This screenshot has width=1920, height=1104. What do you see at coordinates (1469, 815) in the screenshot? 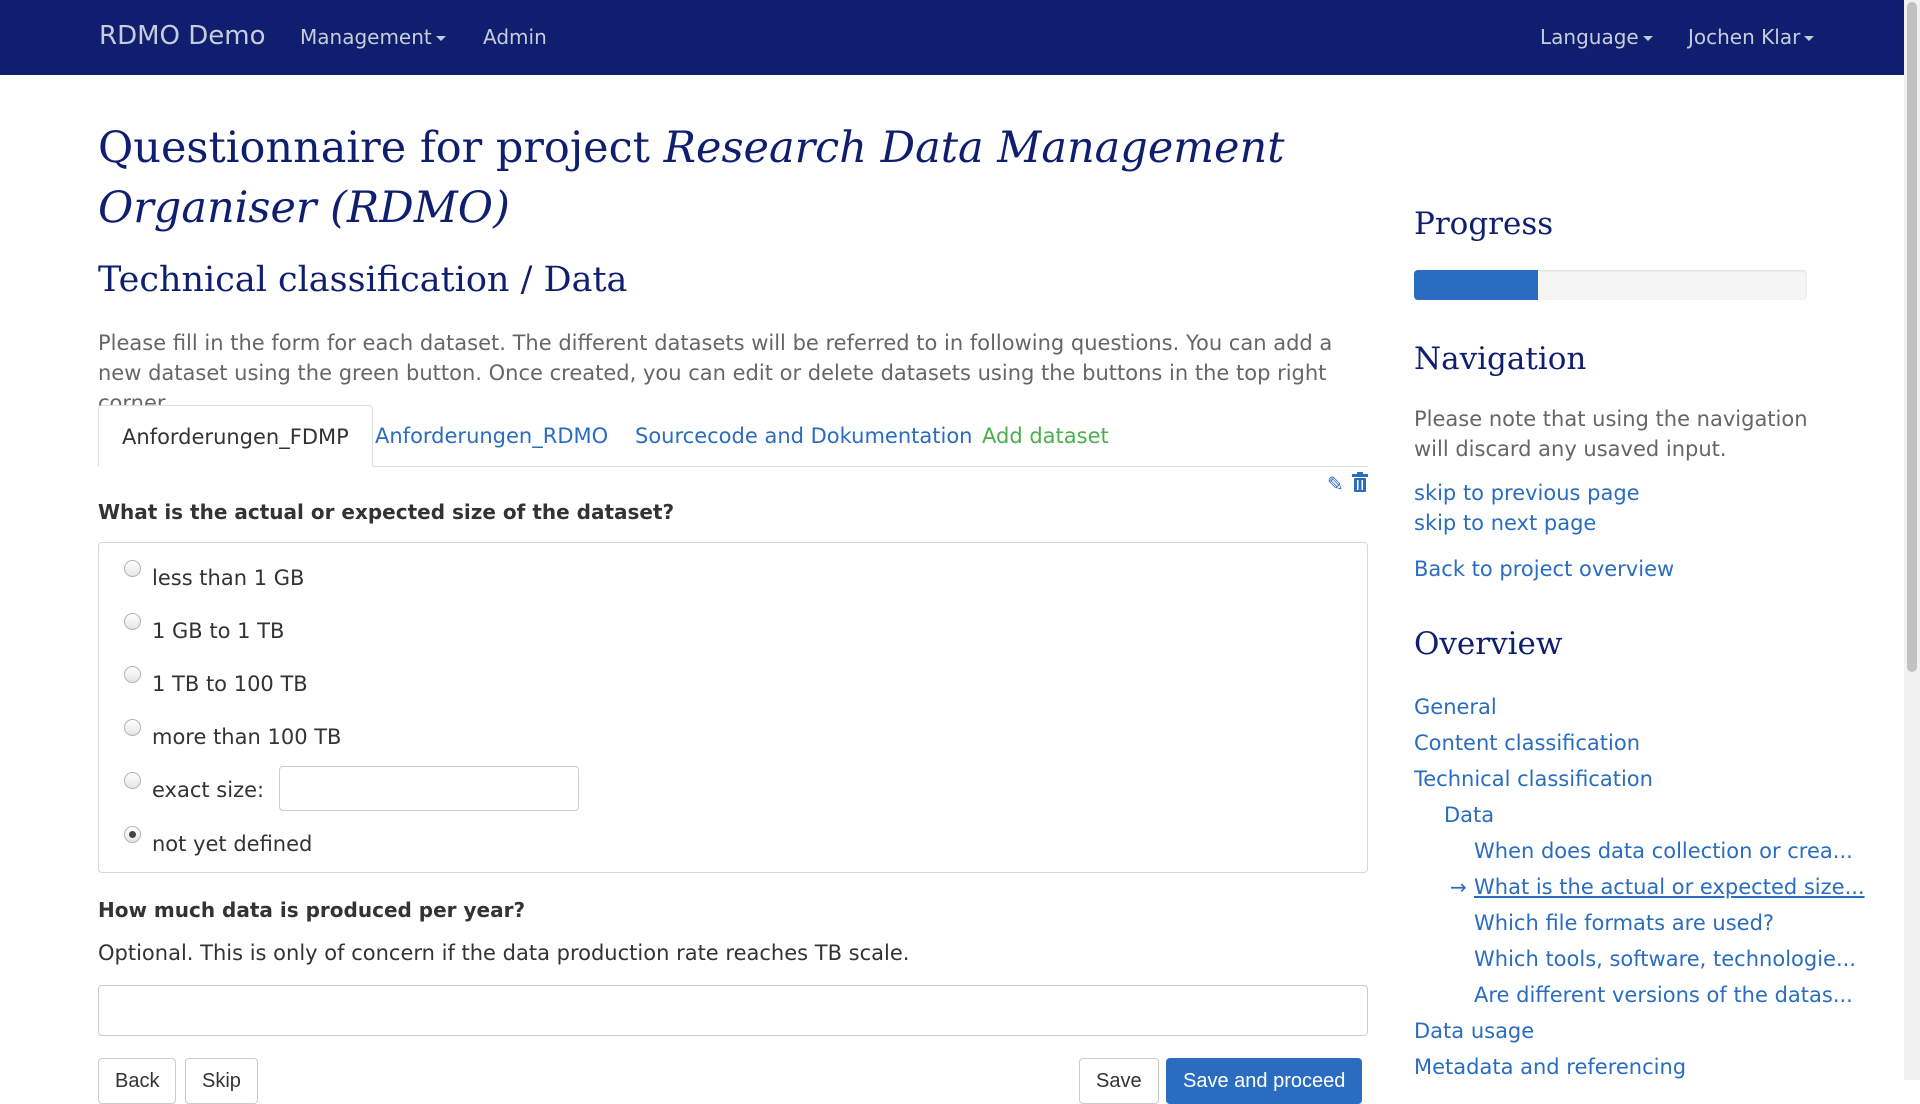
I see `overview-data: Data` at bounding box center [1469, 815].